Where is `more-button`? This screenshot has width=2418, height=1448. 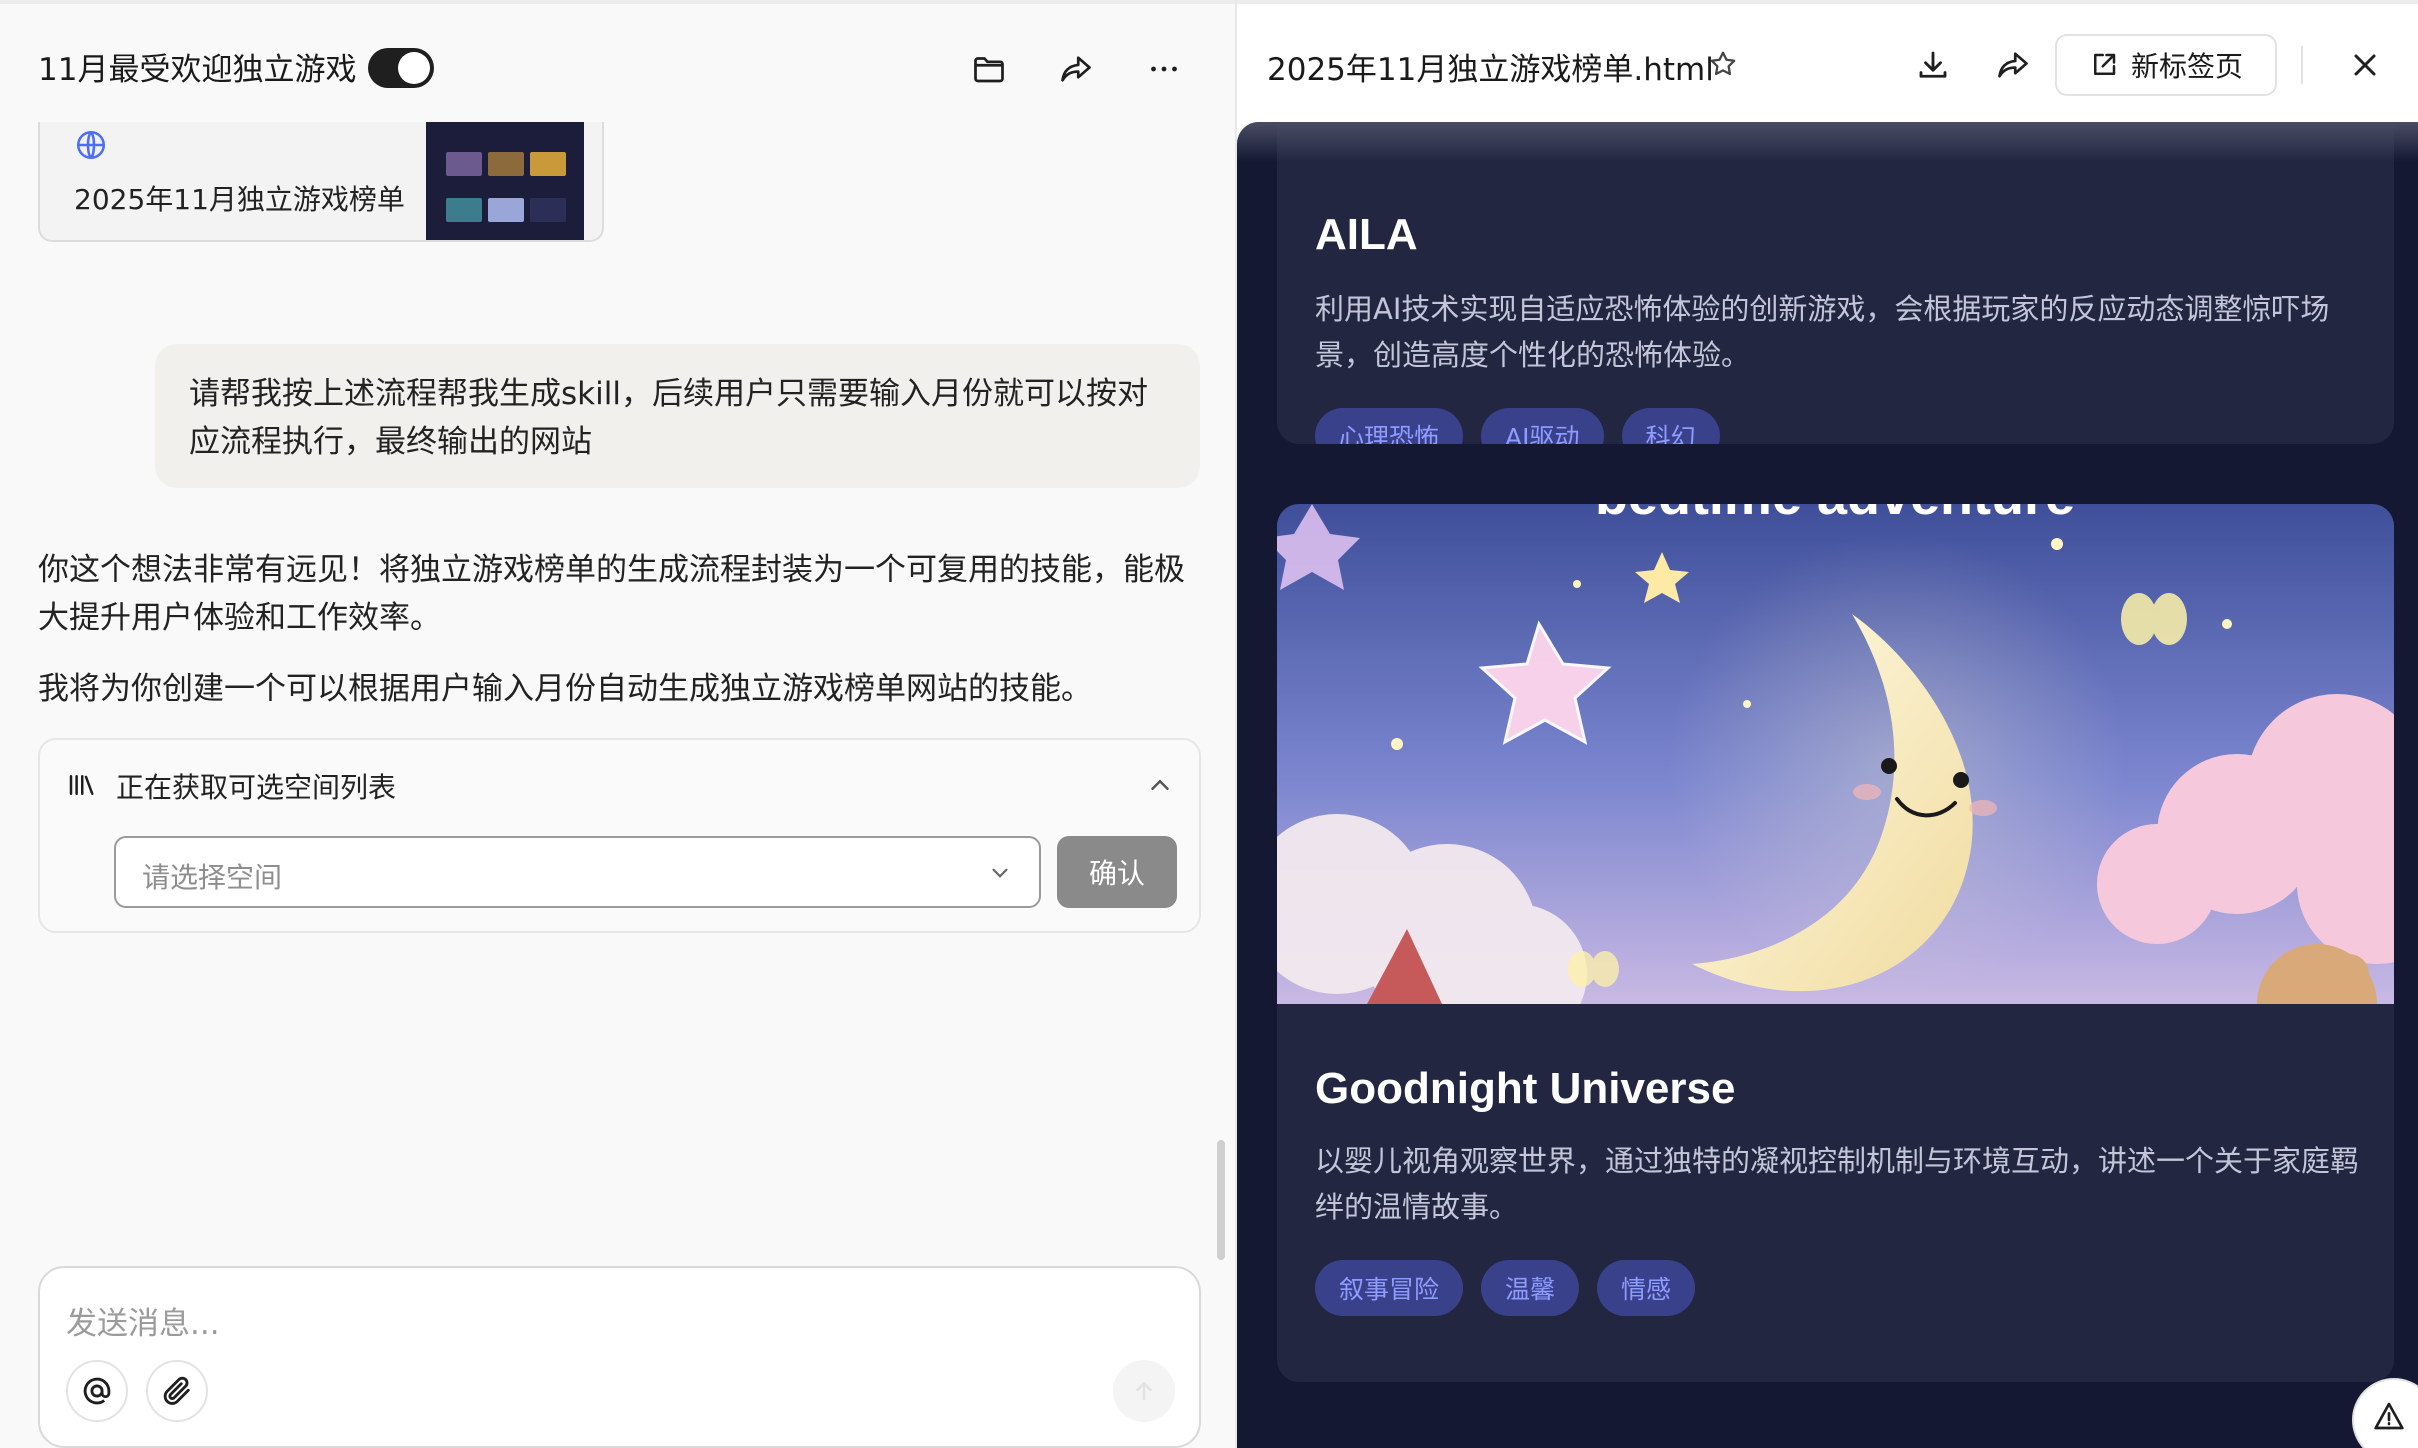 more-button is located at coordinates (1164, 69).